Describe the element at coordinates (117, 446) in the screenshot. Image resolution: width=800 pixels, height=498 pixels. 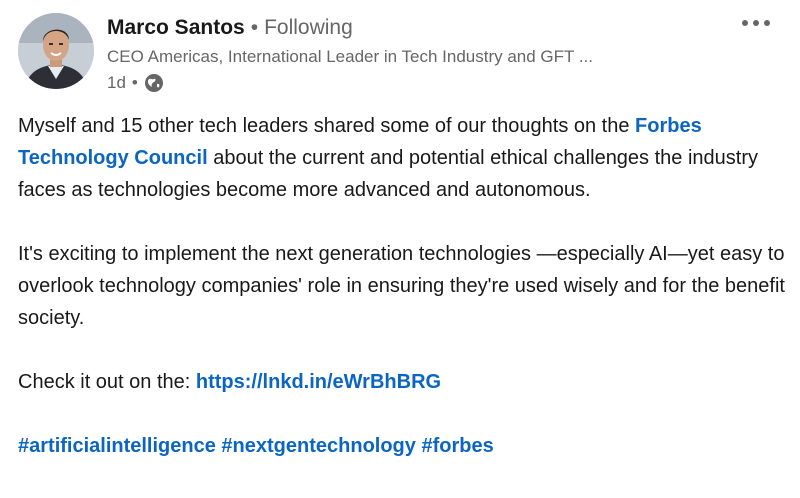
I see `hashtag-link: #artificialintelligence` at that location.